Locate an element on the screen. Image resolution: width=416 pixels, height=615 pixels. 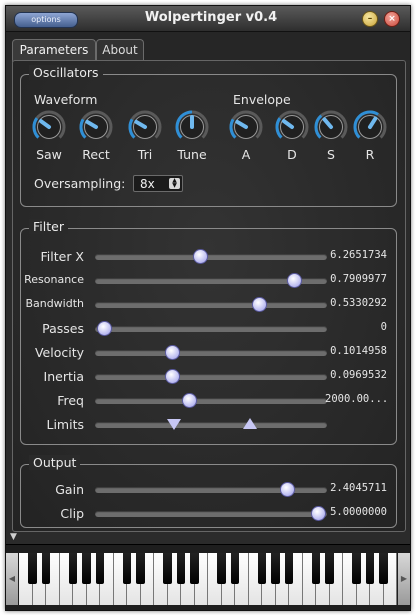
knob-a is located at coordinates (246, 127).